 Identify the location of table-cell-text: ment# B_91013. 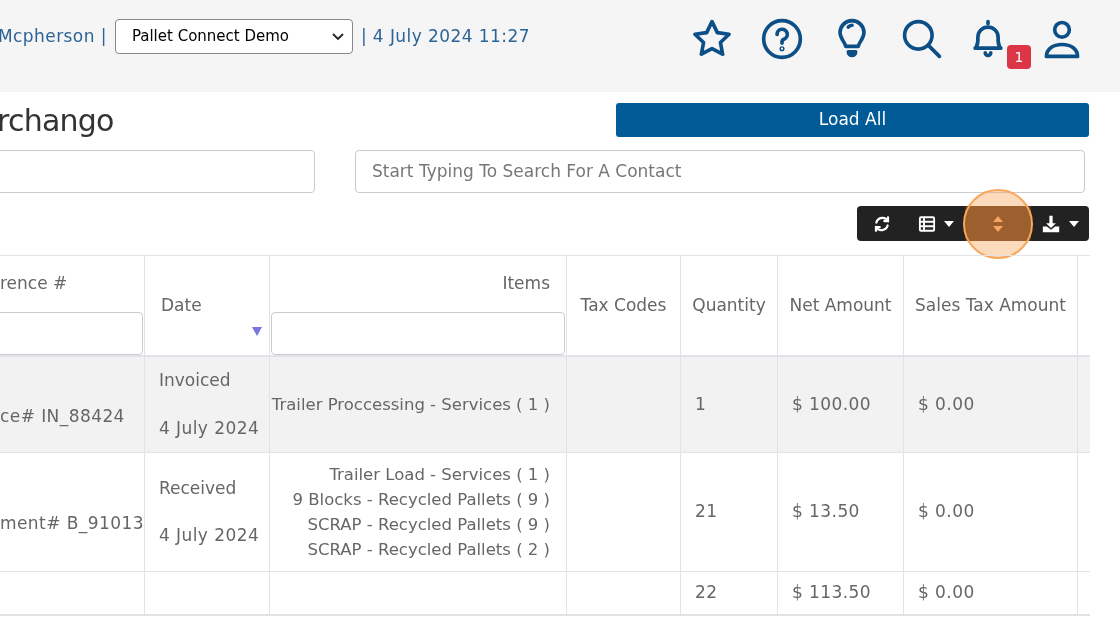
(72, 524).